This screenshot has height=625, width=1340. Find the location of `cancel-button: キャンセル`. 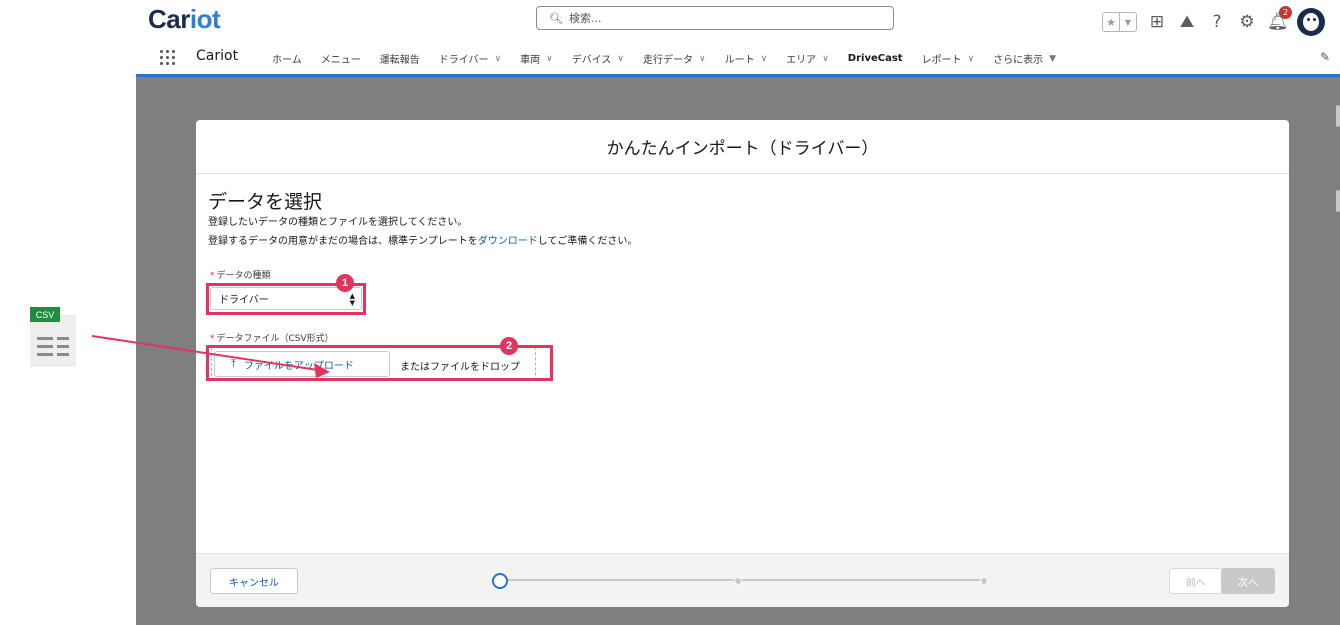

cancel-button: キャンセル is located at coordinates (254, 581).